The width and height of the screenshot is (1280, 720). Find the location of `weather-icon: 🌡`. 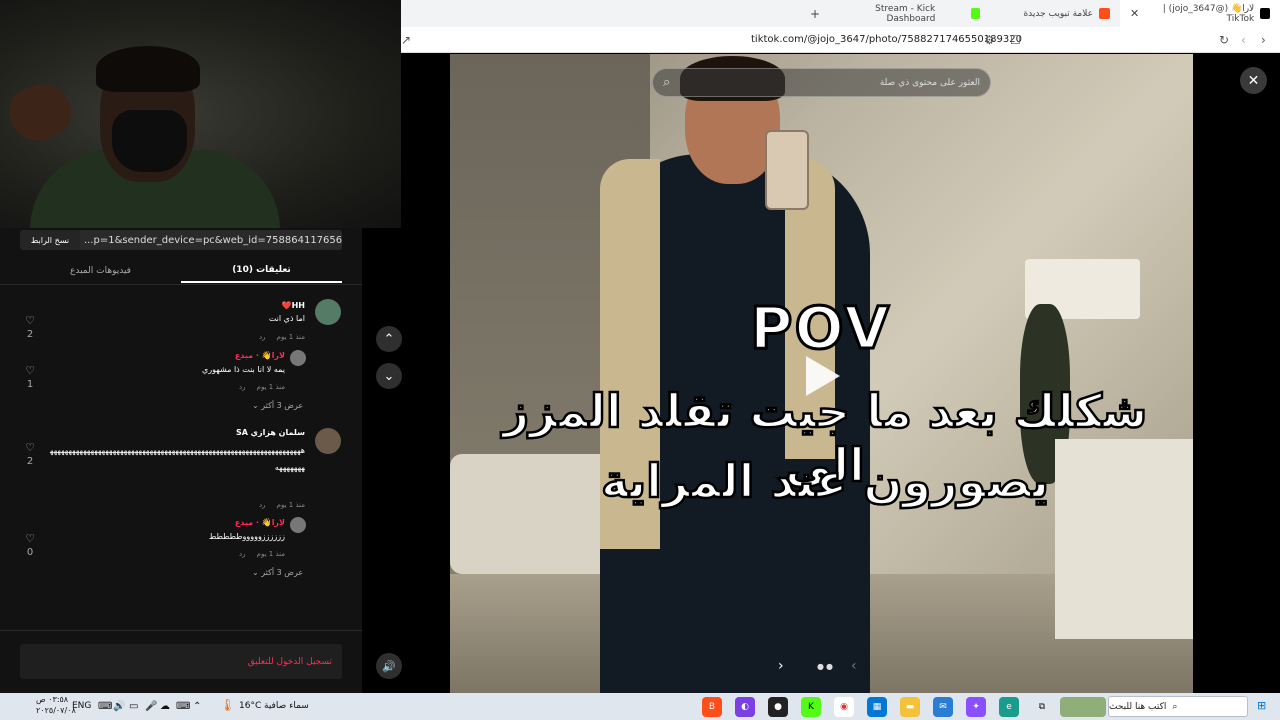

weather-icon: 🌡 is located at coordinates (227, 705).